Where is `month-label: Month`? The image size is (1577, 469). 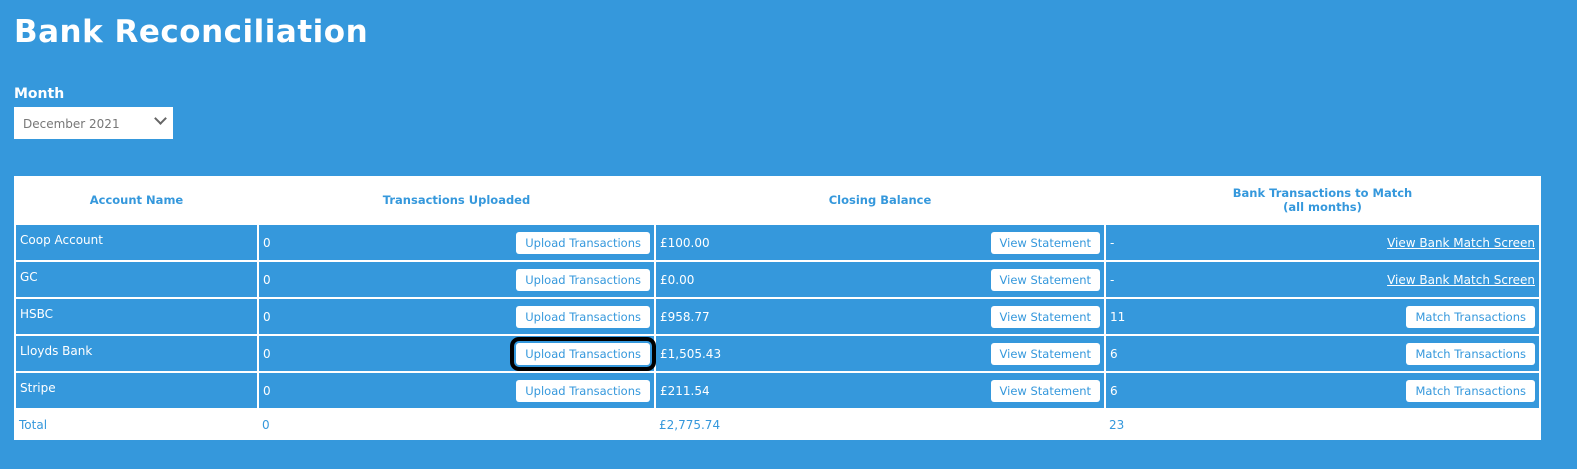 month-label: Month is located at coordinates (39, 94).